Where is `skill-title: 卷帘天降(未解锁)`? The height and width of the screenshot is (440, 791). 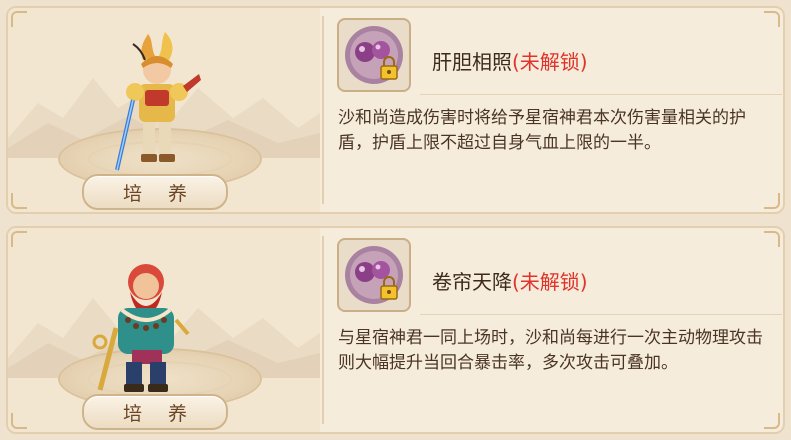
skill-title: 卷帘天降(未解锁) is located at coordinates (510, 280).